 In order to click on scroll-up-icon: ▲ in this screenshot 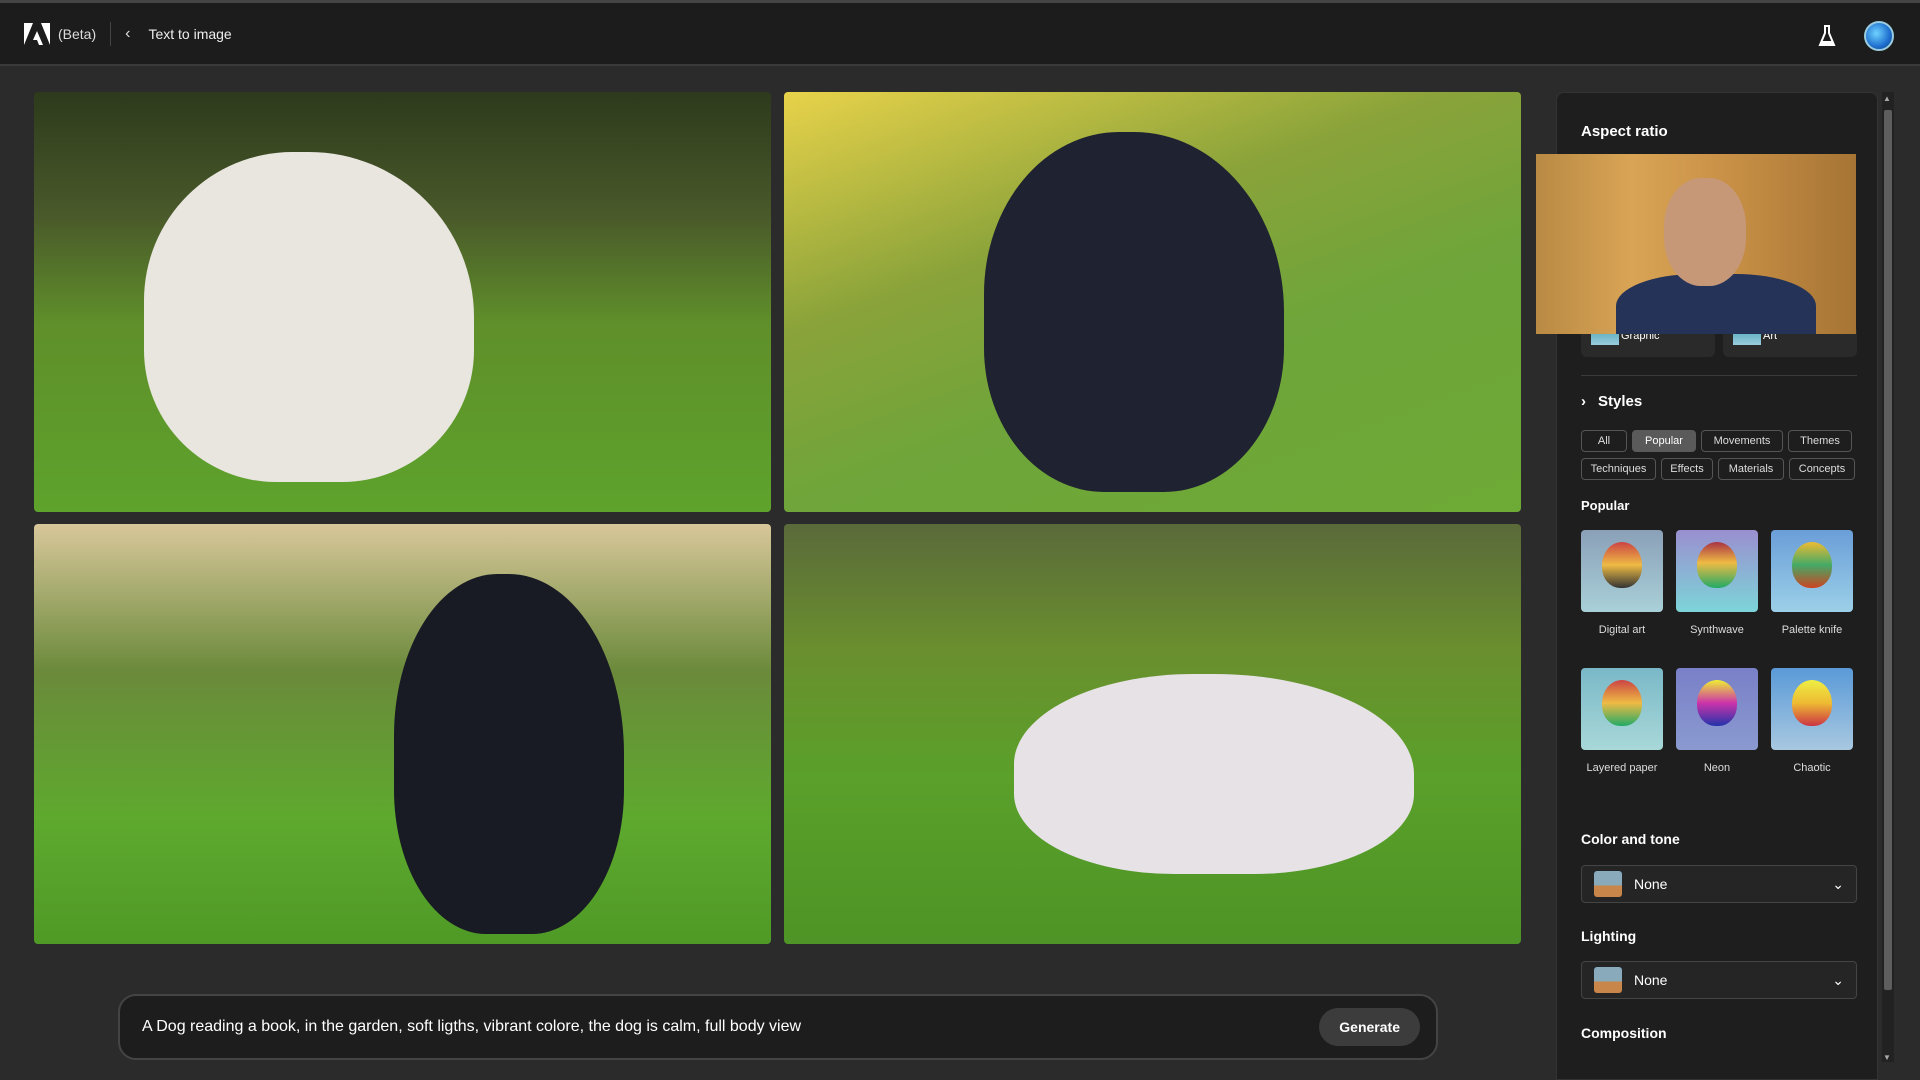, I will do `click(1887, 98)`.